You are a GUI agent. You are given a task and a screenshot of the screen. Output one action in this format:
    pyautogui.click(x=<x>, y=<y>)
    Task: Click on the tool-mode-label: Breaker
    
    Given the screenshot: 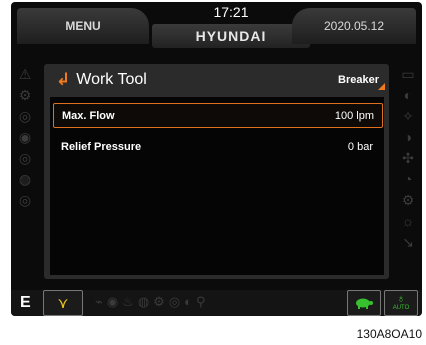 What is the action you would take?
    pyautogui.click(x=358, y=80)
    